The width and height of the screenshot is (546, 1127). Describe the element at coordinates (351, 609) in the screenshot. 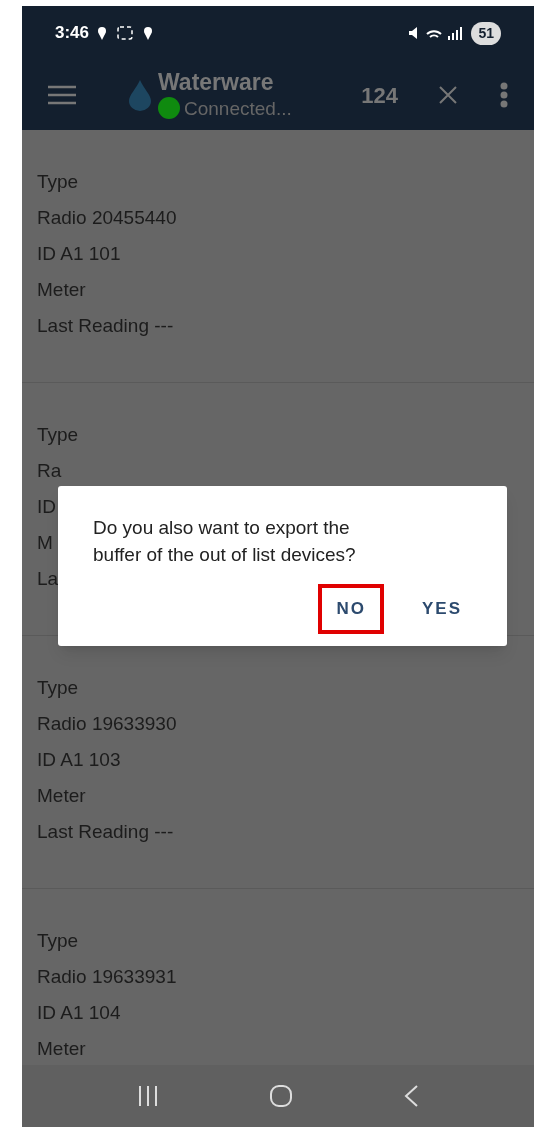

I see `dialog-button: NO` at that location.